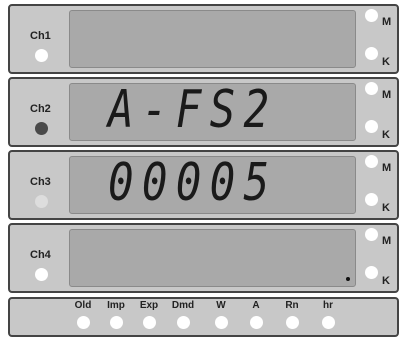  I want to click on display-value: 00005, so click(193, 184).